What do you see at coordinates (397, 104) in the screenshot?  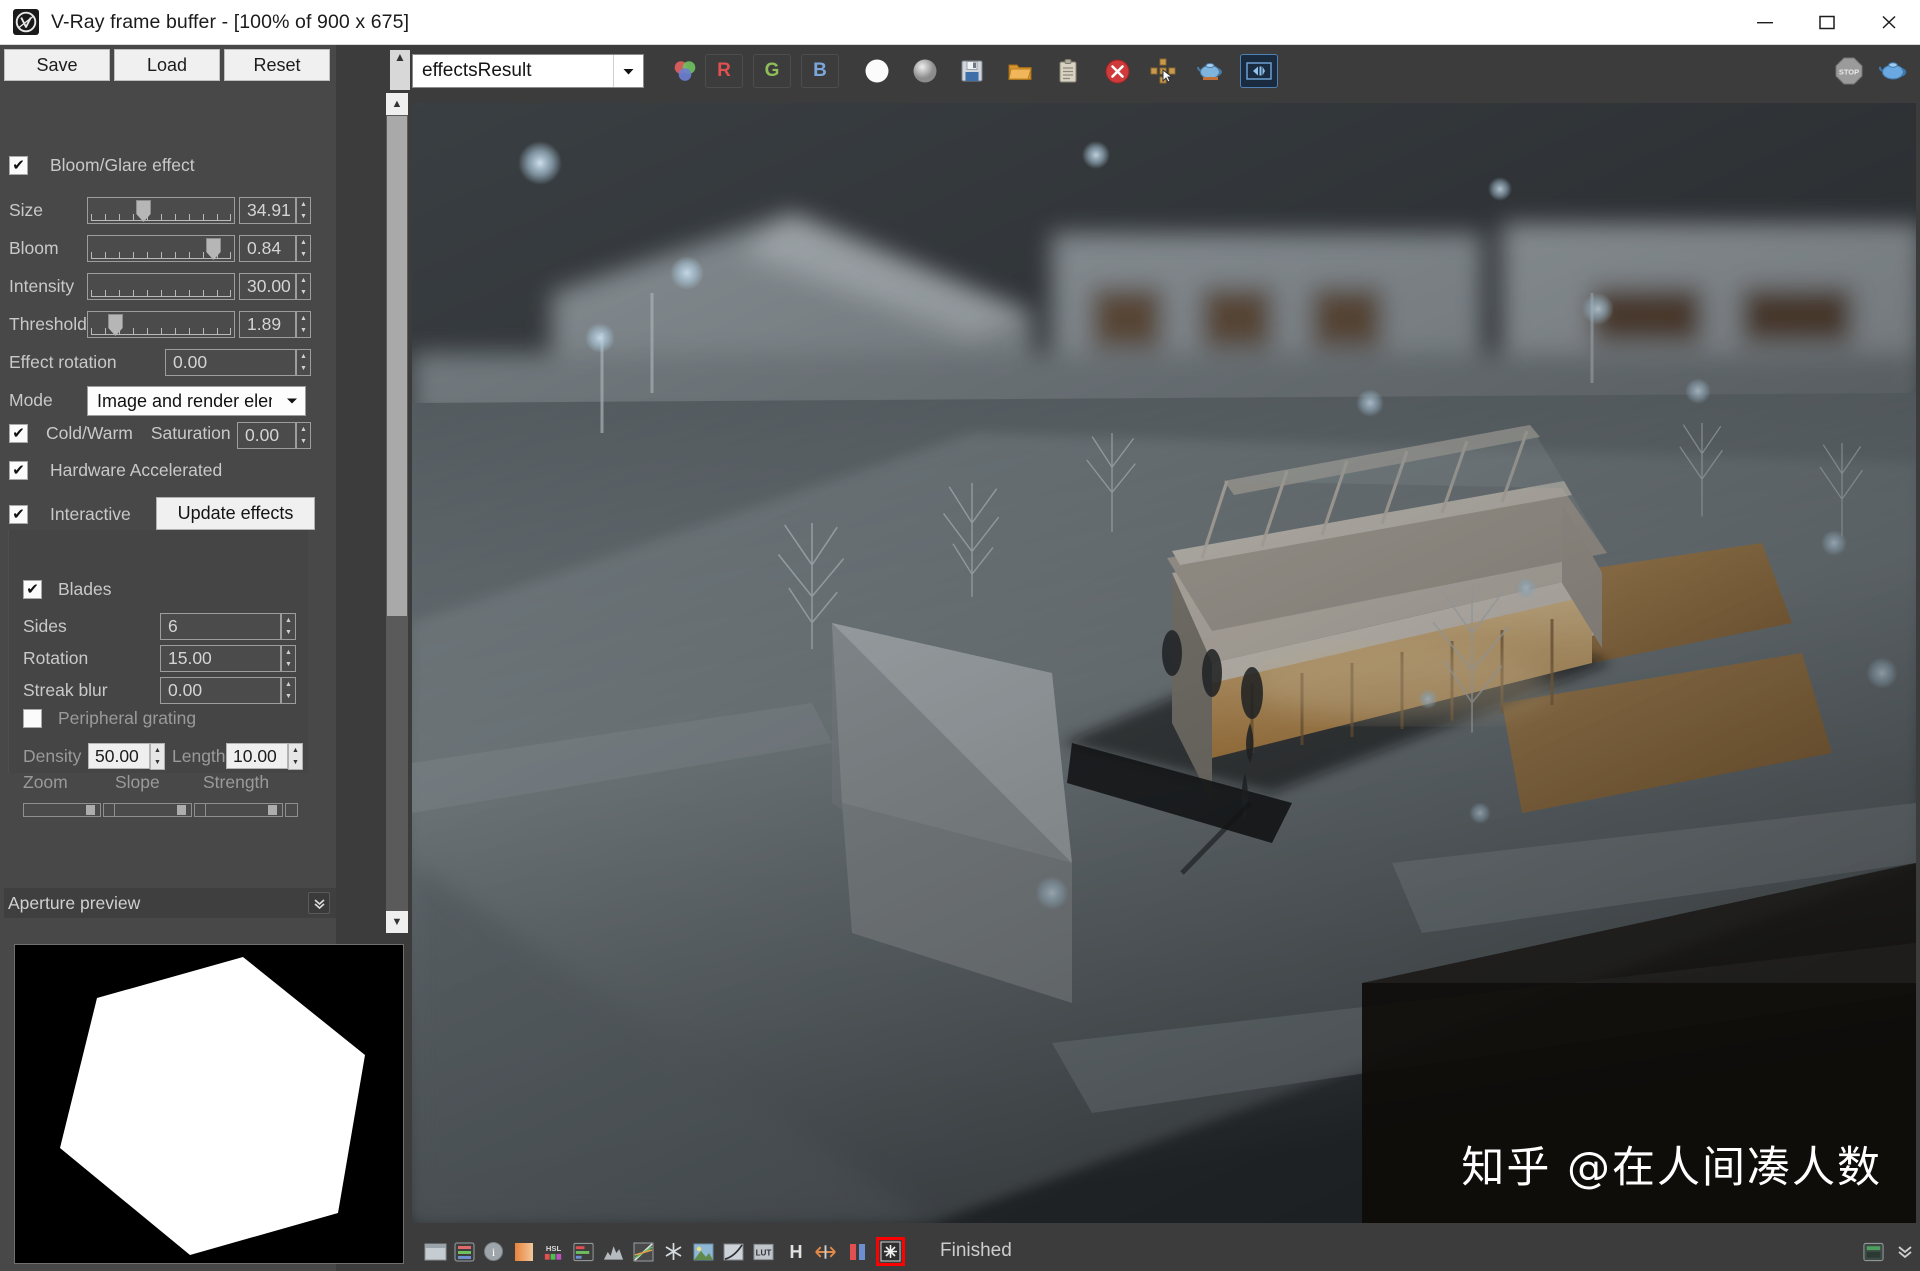 I see `scroll-up-arrow-icon: ▲` at bounding box center [397, 104].